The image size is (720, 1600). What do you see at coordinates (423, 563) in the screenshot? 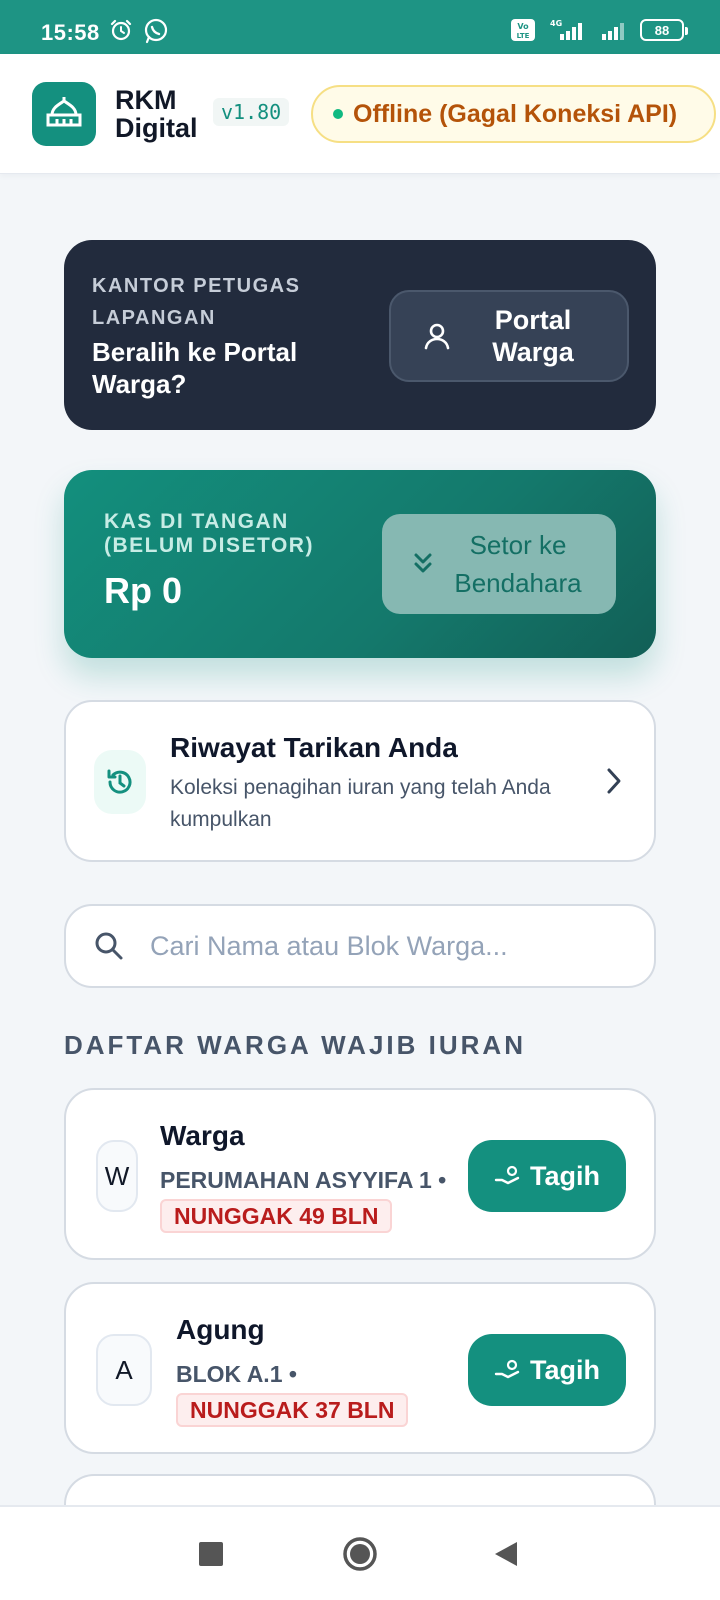
I see `chevrons-down-icon` at bounding box center [423, 563].